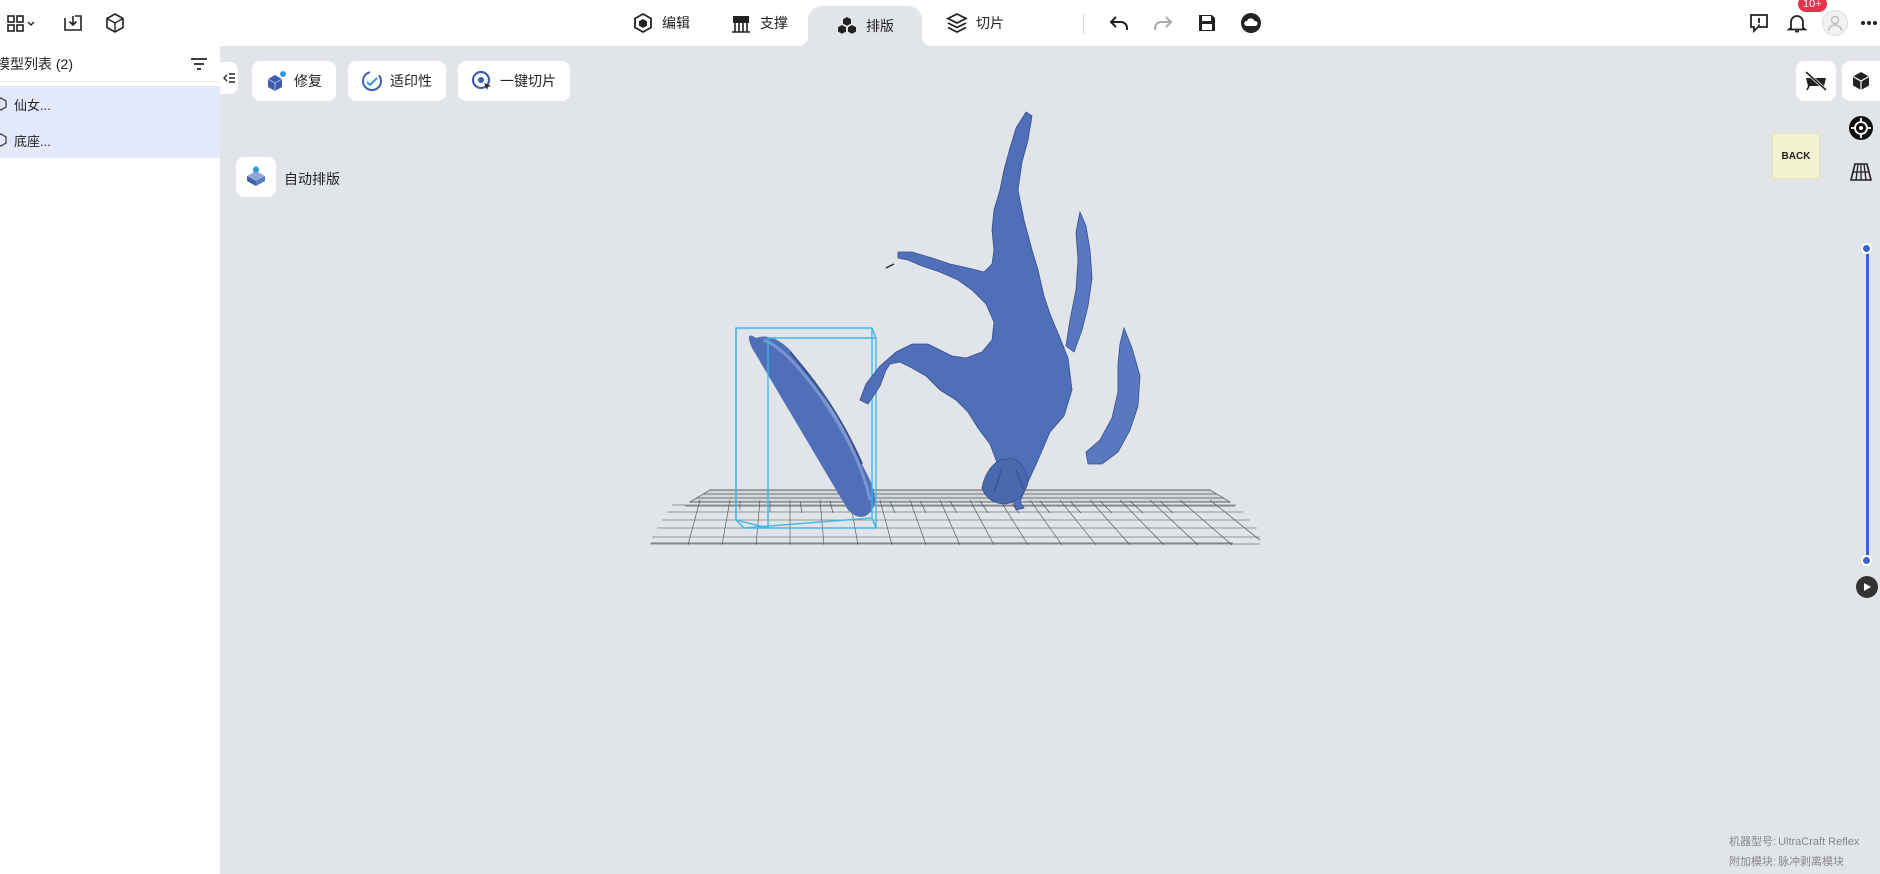 The width and height of the screenshot is (1880, 874). I want to click on undo-button, so click(1119, 23).